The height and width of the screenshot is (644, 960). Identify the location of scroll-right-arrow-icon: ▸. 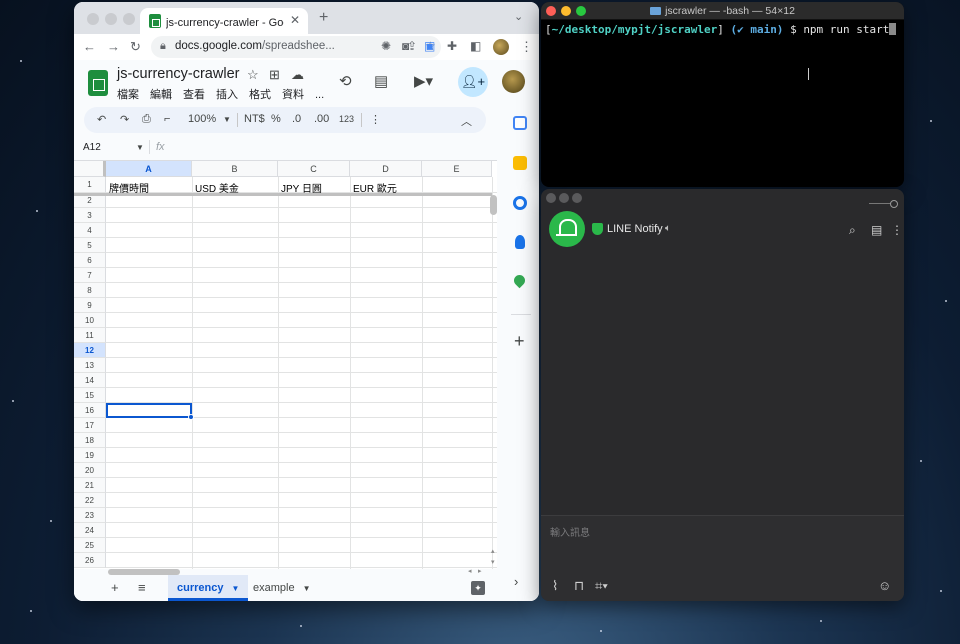
(480, 571).